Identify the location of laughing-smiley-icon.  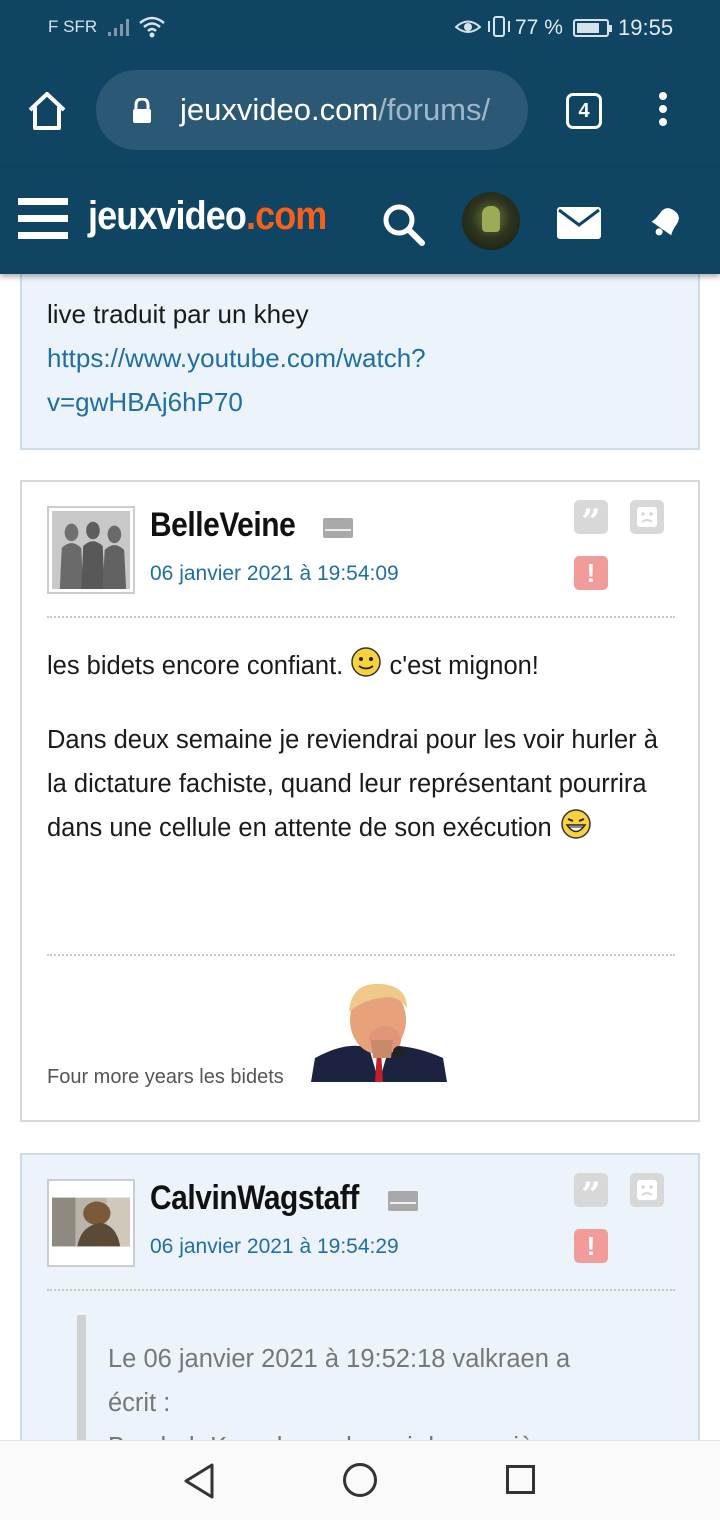
(576, 824).